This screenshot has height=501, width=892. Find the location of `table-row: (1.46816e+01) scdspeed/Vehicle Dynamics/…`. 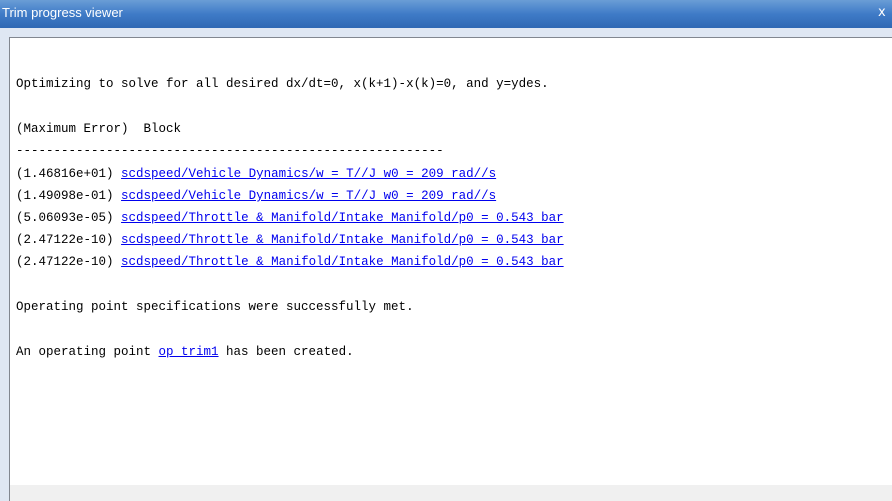

table-row: (1.46816e+01) scdspeed/Vehicle Dynamics/… is located at coordinates (256, 174).